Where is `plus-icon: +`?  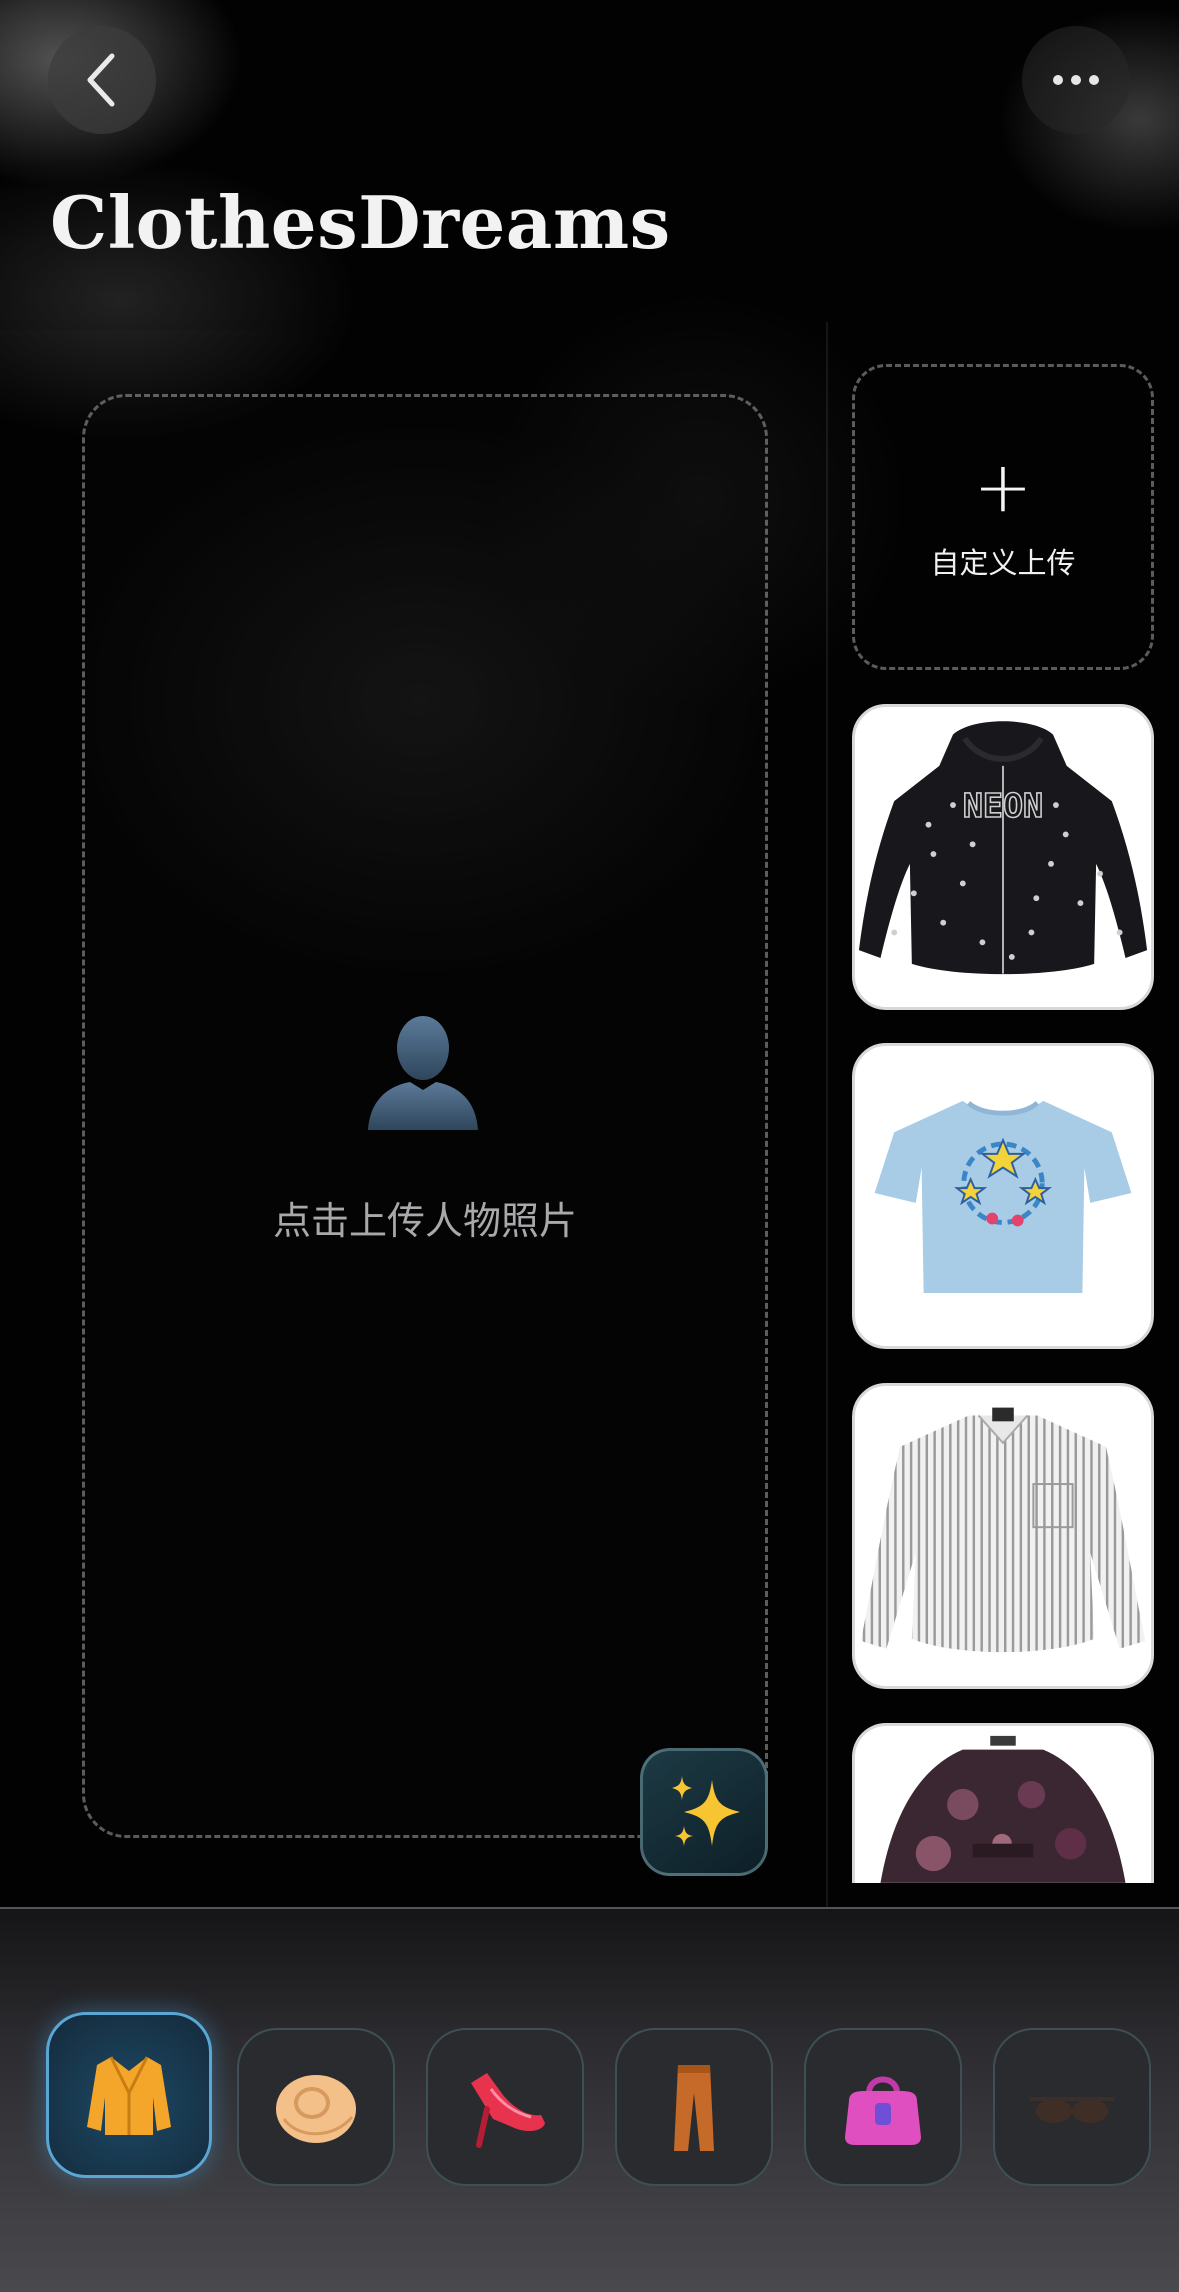 plus-icon: + is located at coordinates (1003, 487).